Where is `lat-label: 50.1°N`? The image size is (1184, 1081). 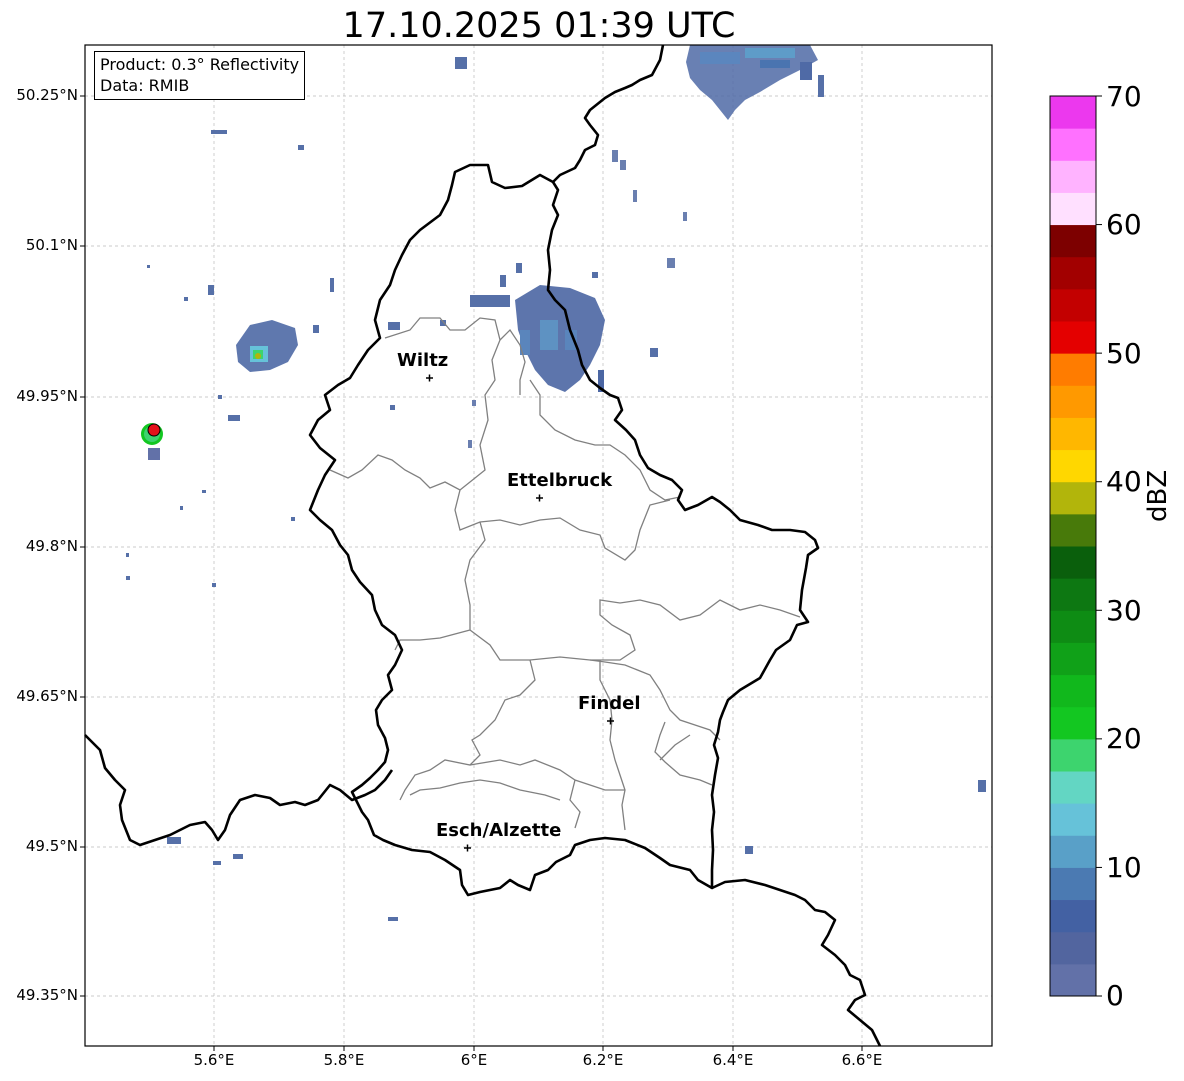 lat-label: 50.1°N is located at coordinates (51, 245).